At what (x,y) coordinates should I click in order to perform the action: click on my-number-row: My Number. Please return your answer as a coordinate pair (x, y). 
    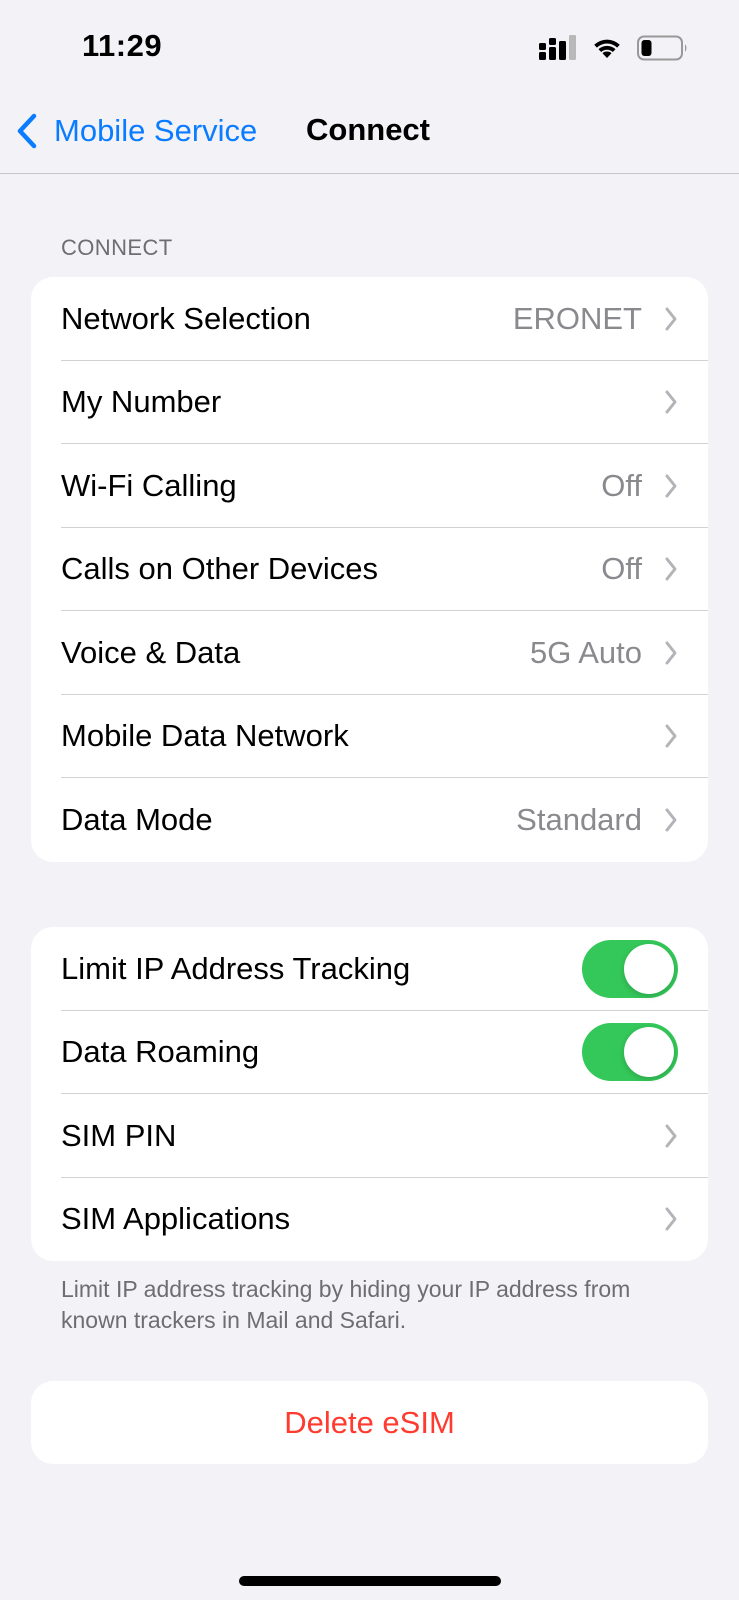
    Looking at the image, I should click on (369, 402).